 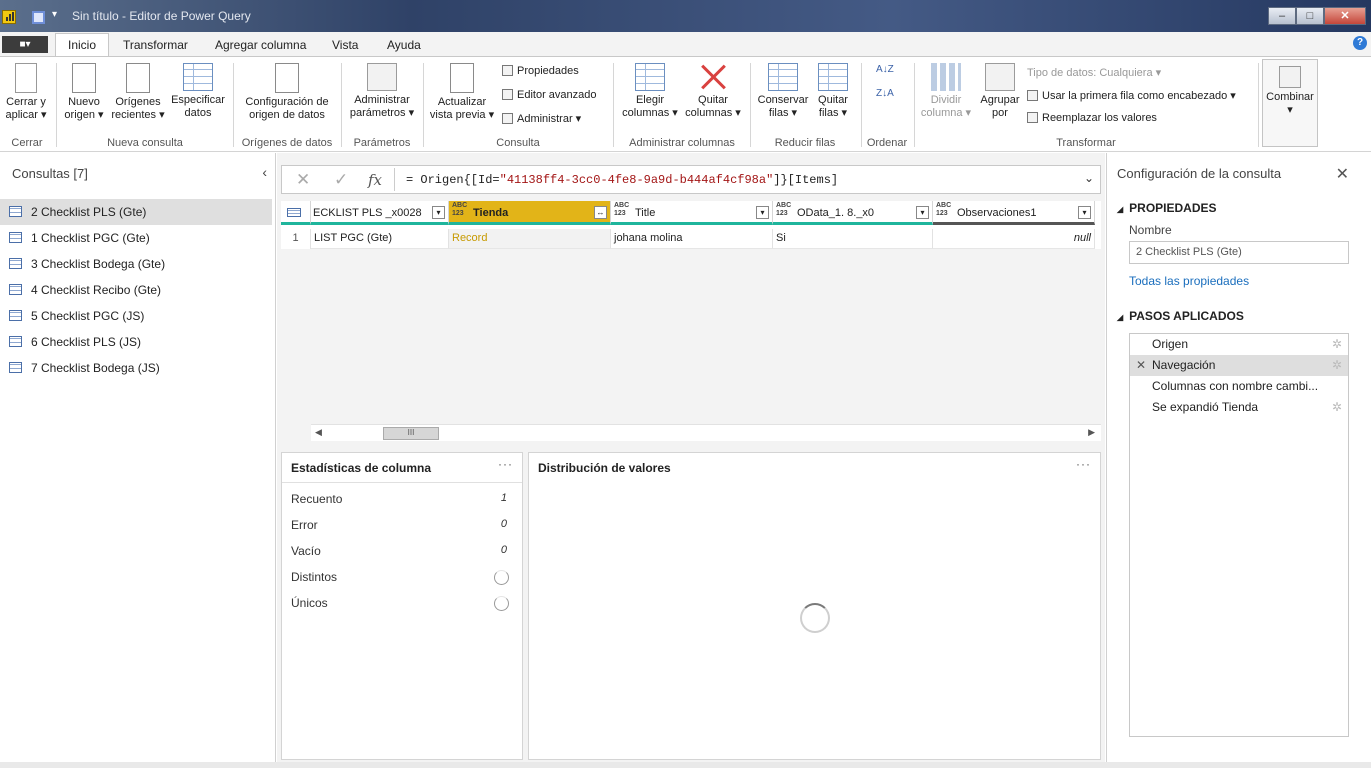 I want to click on table-cell: Si, so click(x=853, y=239).